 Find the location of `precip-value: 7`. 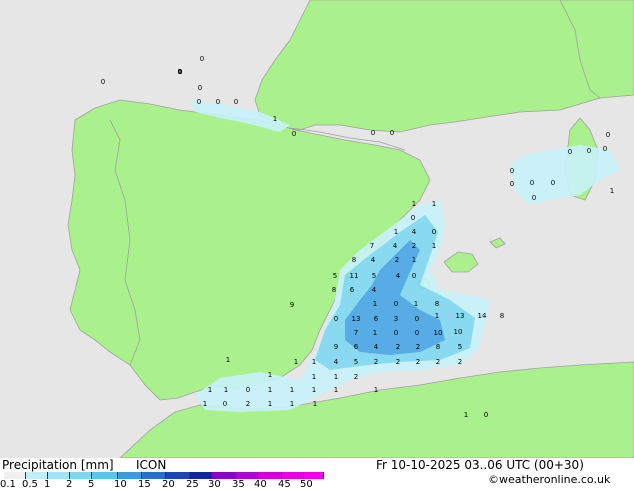

precip-value: 7 is located at coordinates (356, 333).